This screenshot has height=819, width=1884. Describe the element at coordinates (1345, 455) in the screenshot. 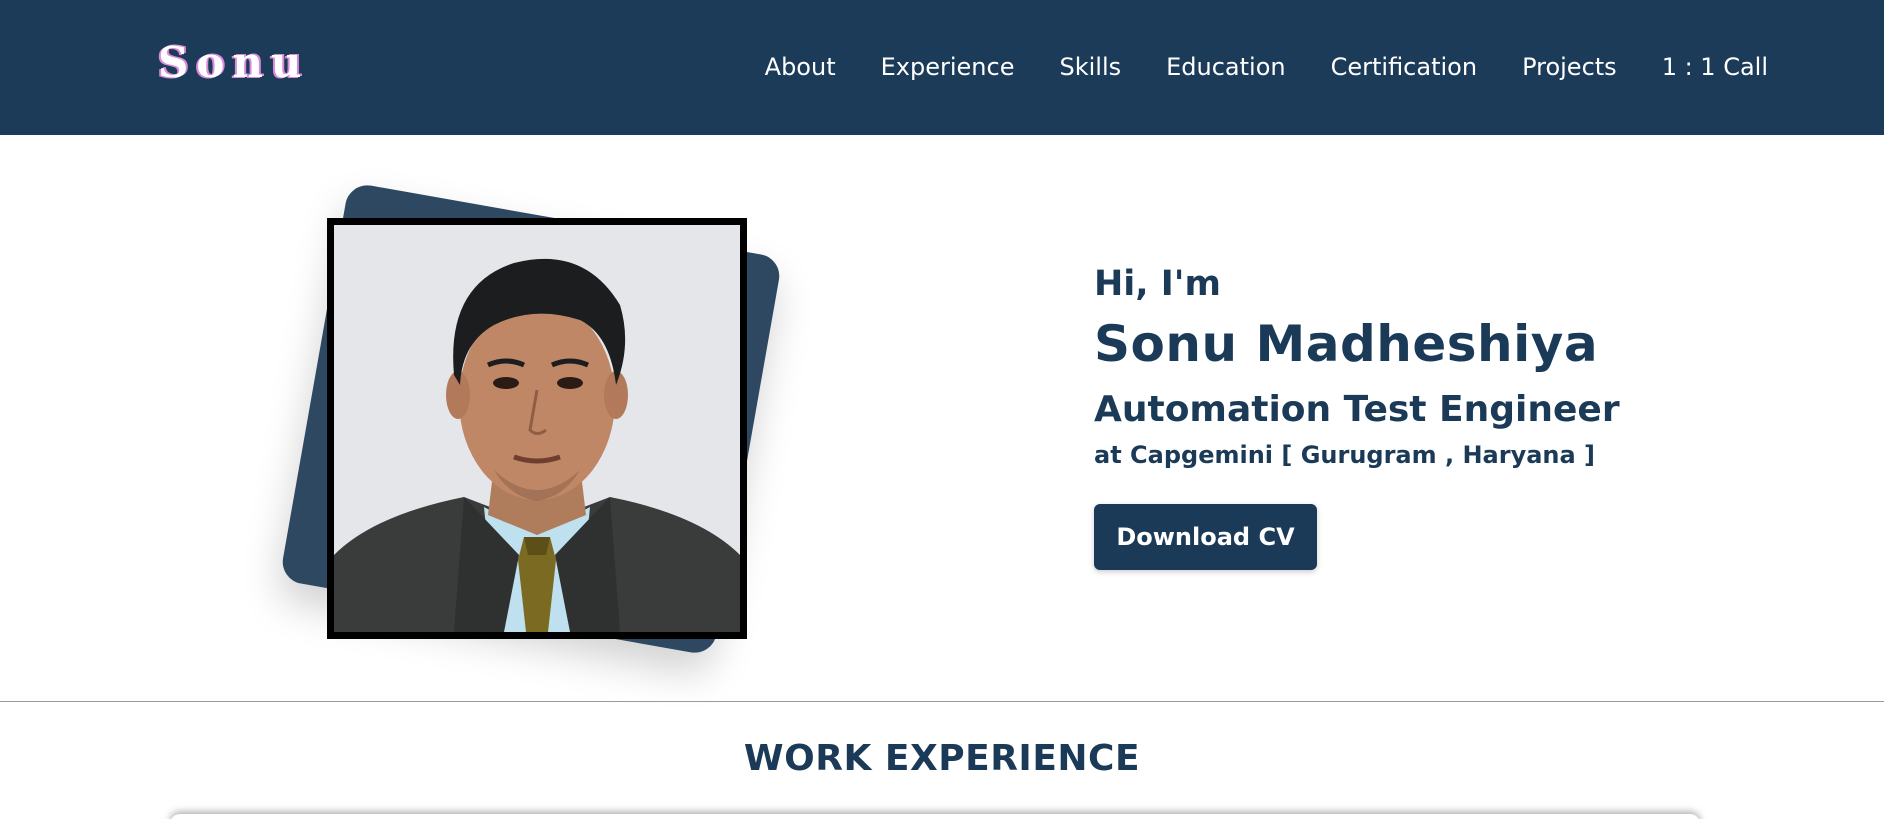

I see `company-location: at Capgemini [ Gurugram , Haryana ]` at that location.